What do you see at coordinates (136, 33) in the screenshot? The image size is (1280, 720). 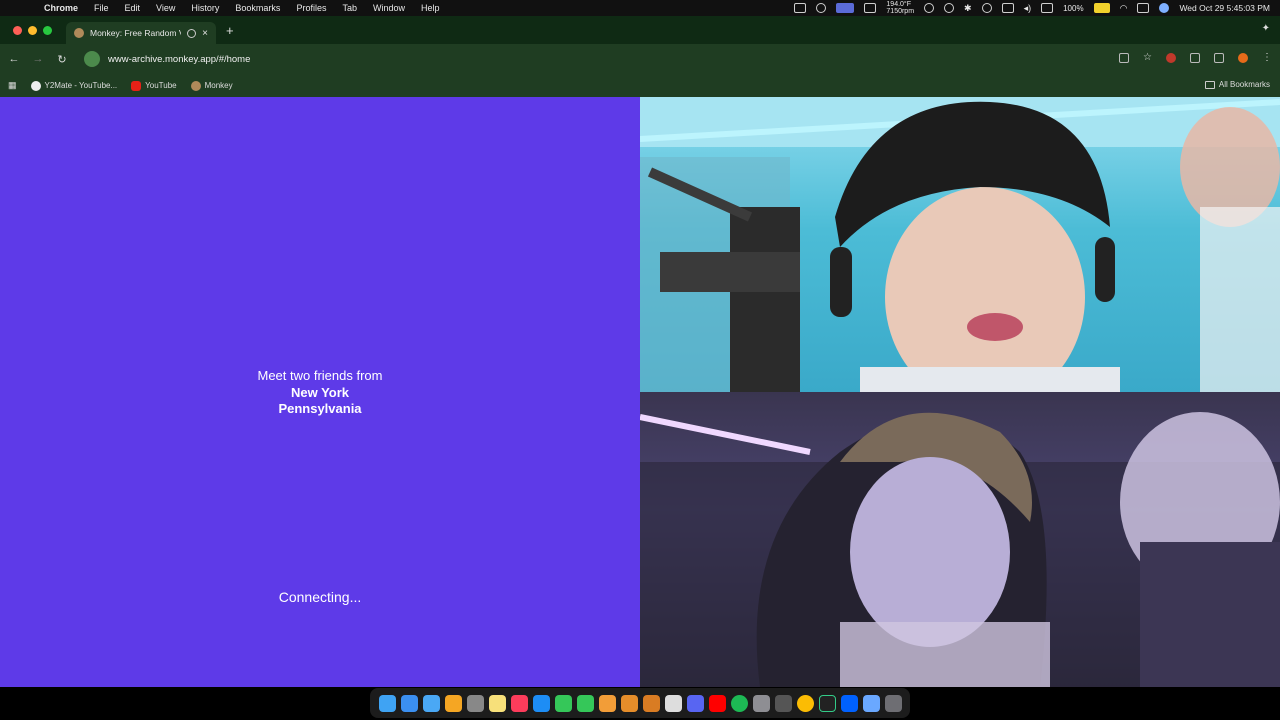 I see `tab-title: Monkey: Free Random Vi` at bounding box center [136, 33].